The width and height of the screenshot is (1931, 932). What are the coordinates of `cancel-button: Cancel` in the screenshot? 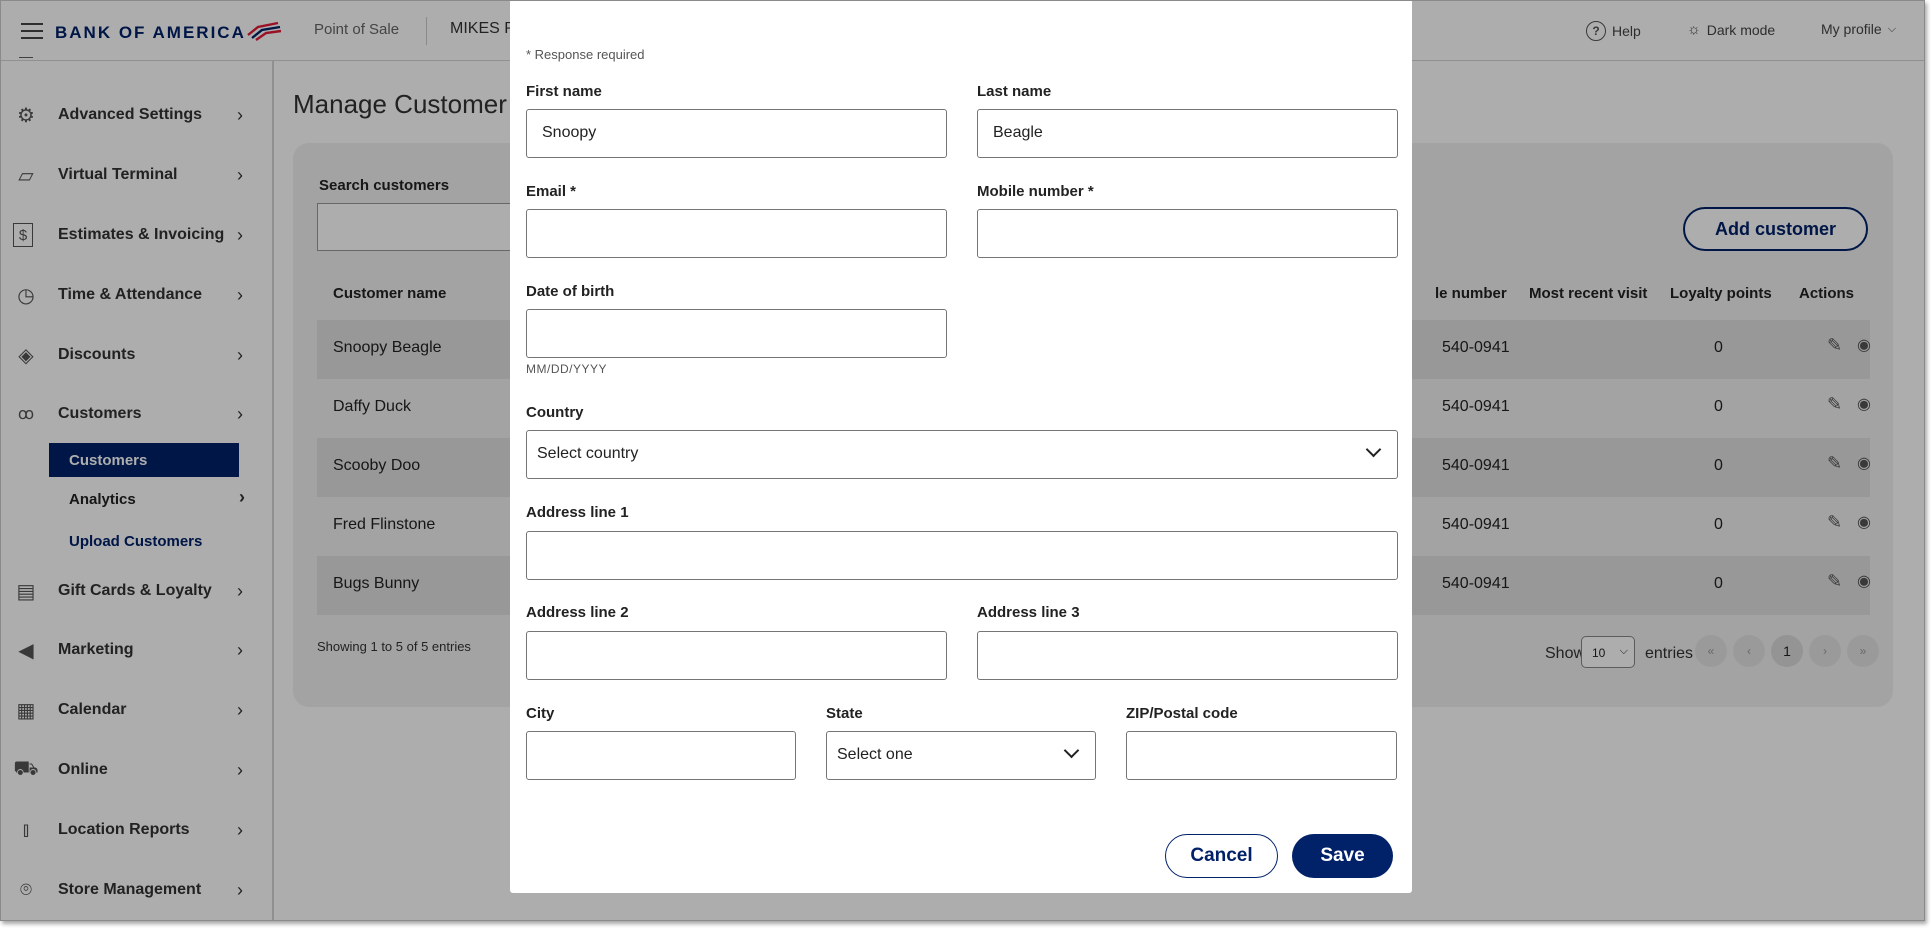 It's located at (1221, 856).